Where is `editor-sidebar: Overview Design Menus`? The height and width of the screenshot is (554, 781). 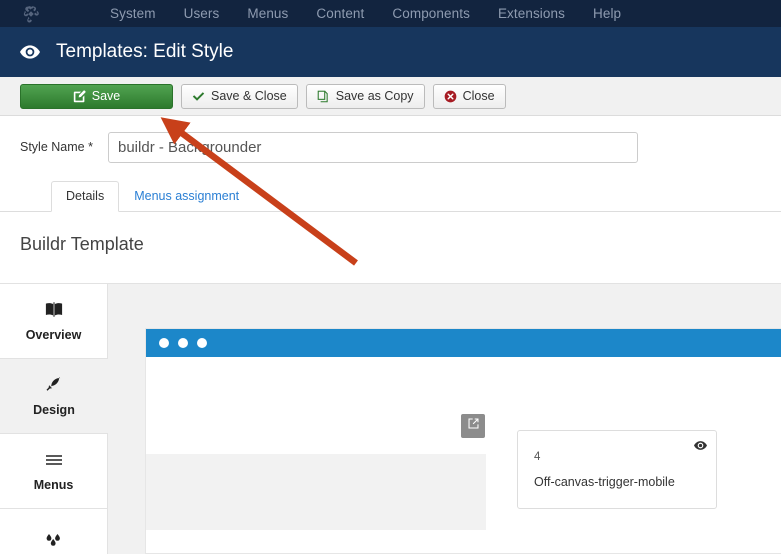
editor-sidebar: Overview Design Menus is located at coordinates (54, 419).